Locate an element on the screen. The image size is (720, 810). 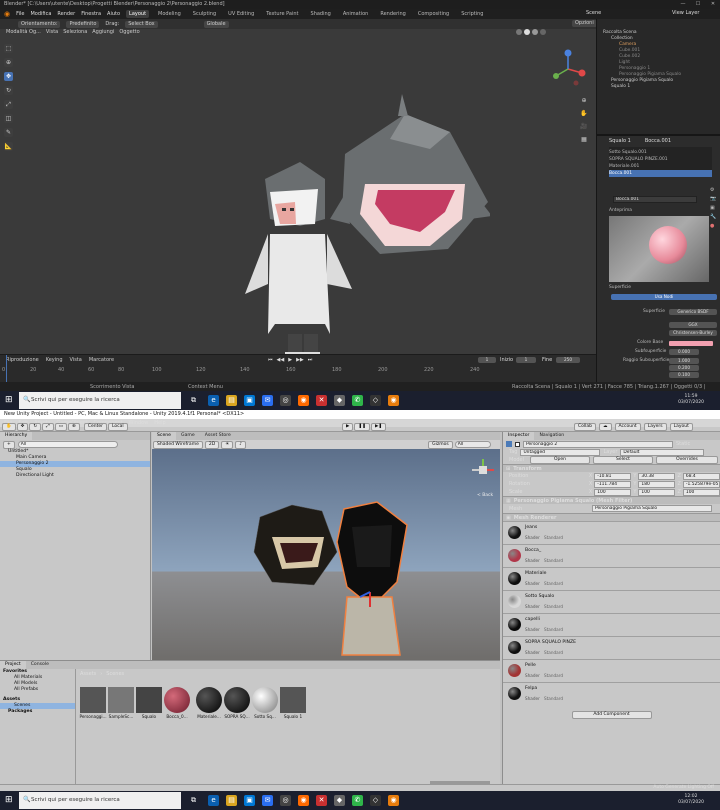
workspace-tab: Compositing is located at coordinates (433, 14).